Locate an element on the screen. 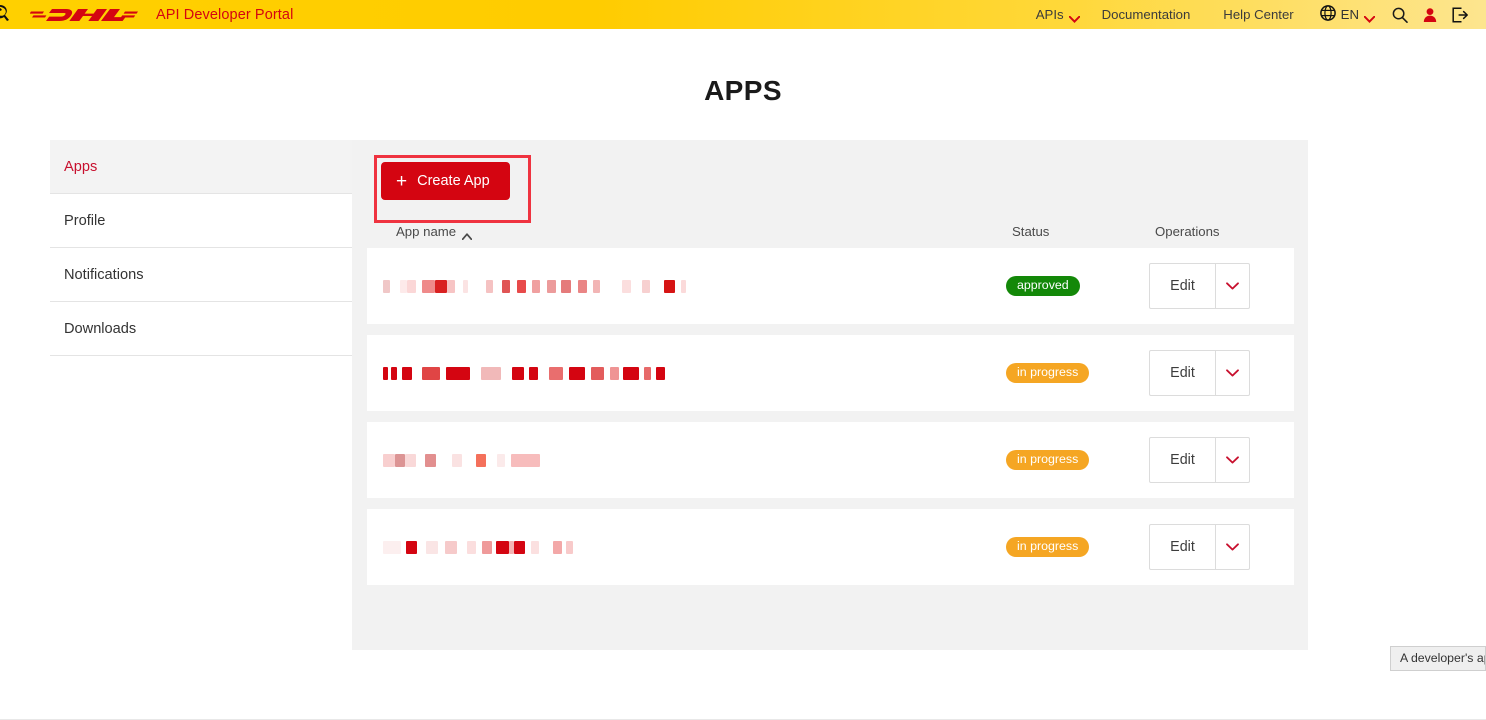  posthorn-icon is located at coordinates (5, 14).